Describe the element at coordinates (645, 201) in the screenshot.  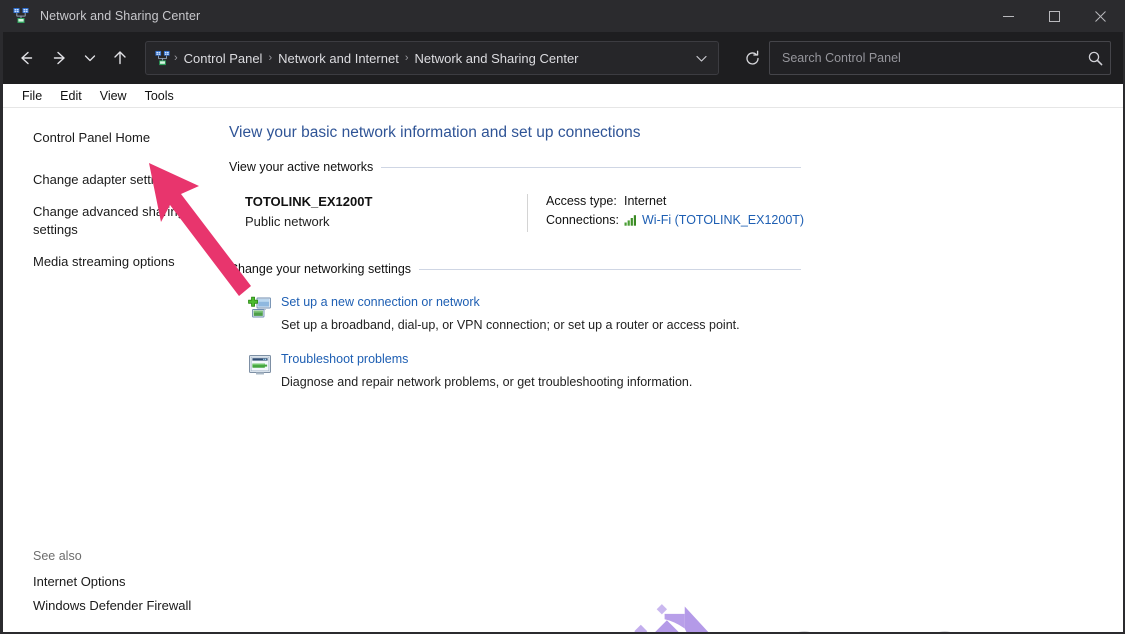
I see `access-type-value: Internet` at that location.